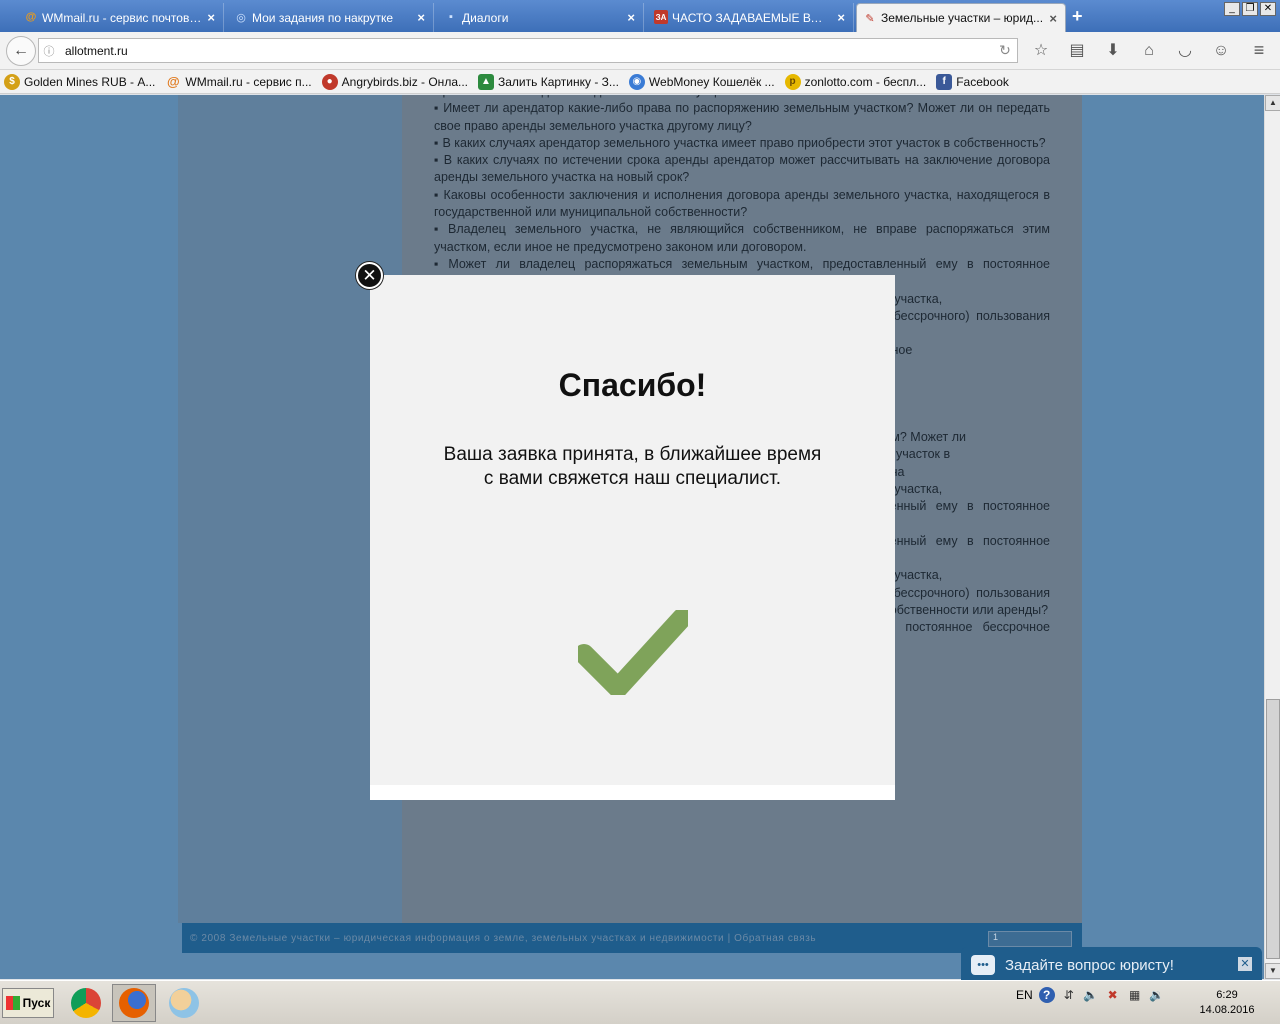 This screenshot has width=1280, height=1024. I want to click on image-icon: ▲, so click(486, 81).